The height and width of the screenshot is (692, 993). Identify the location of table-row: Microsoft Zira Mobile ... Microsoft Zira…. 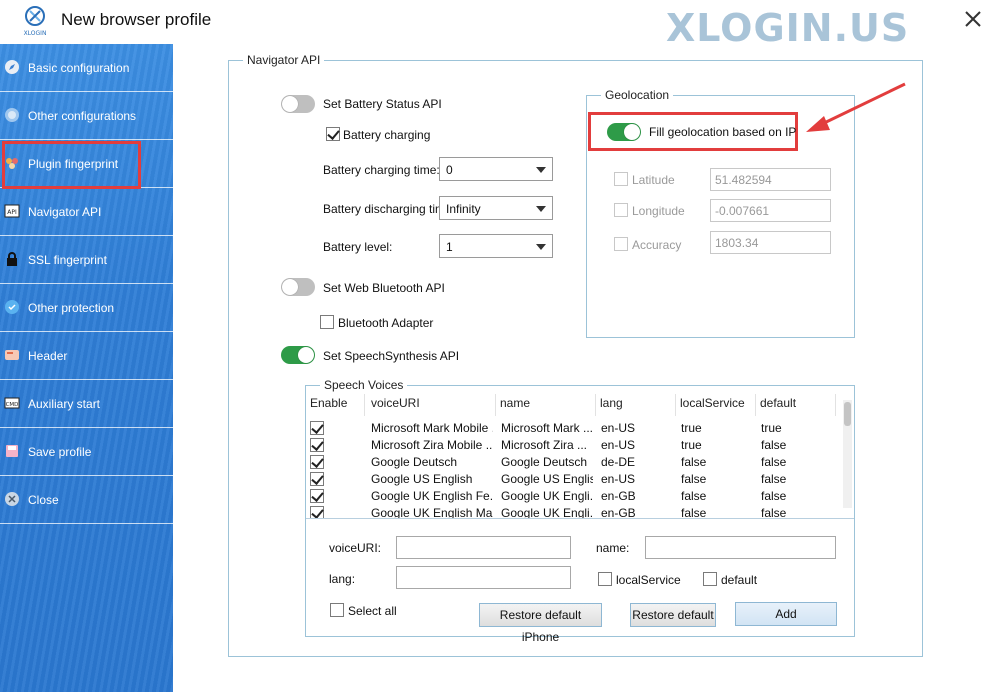
(574, 445).